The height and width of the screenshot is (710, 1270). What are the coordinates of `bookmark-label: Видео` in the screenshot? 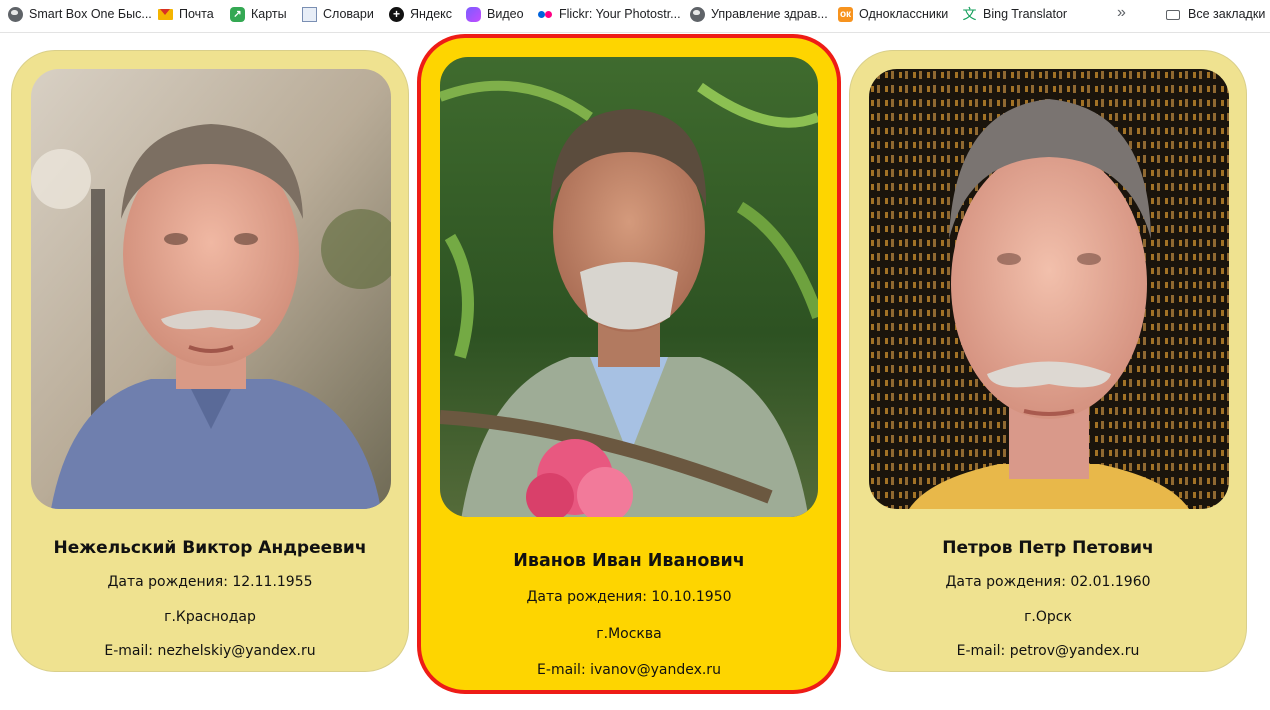 It's located at (505, 14).